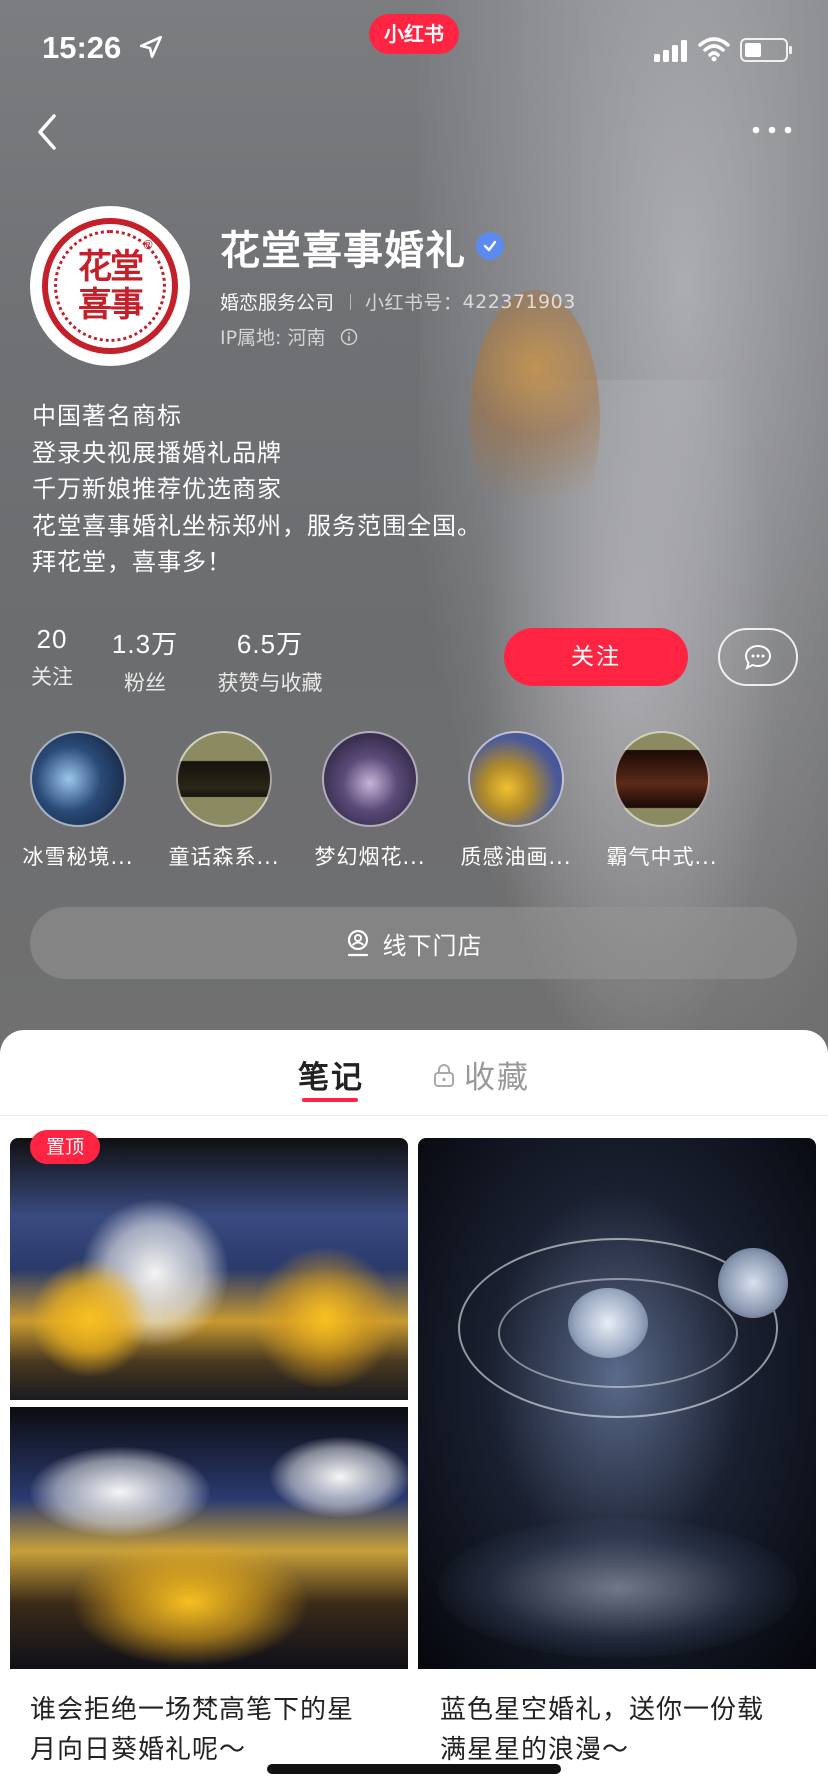  What do you see at coordinates (497, 1078) in the screenshot?
I see `tab-favorites-label: 收藏` at bounding box center [497, 1078].